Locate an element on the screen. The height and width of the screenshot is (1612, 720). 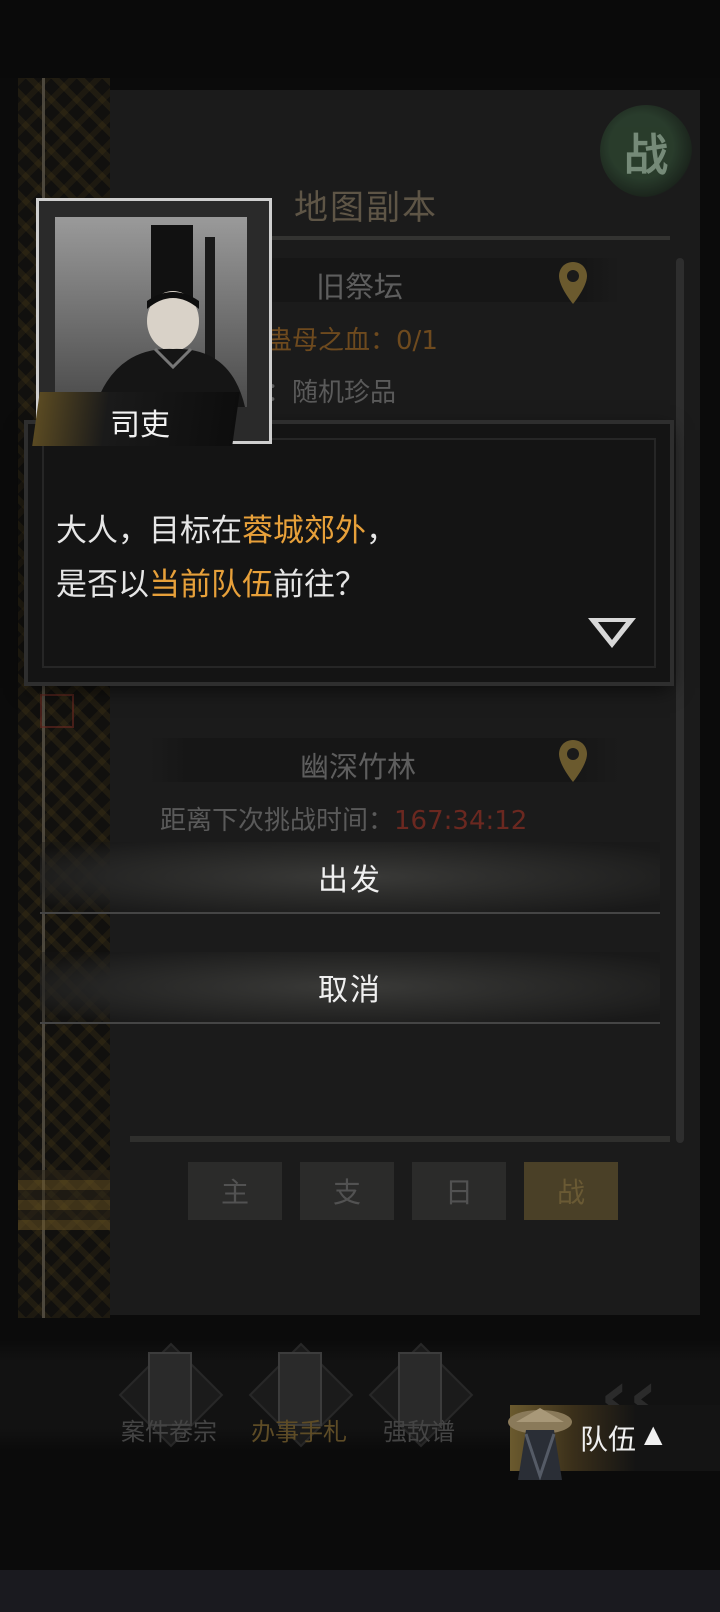
caret-up-icon: ▲ is located at coordinates (653, 1434).